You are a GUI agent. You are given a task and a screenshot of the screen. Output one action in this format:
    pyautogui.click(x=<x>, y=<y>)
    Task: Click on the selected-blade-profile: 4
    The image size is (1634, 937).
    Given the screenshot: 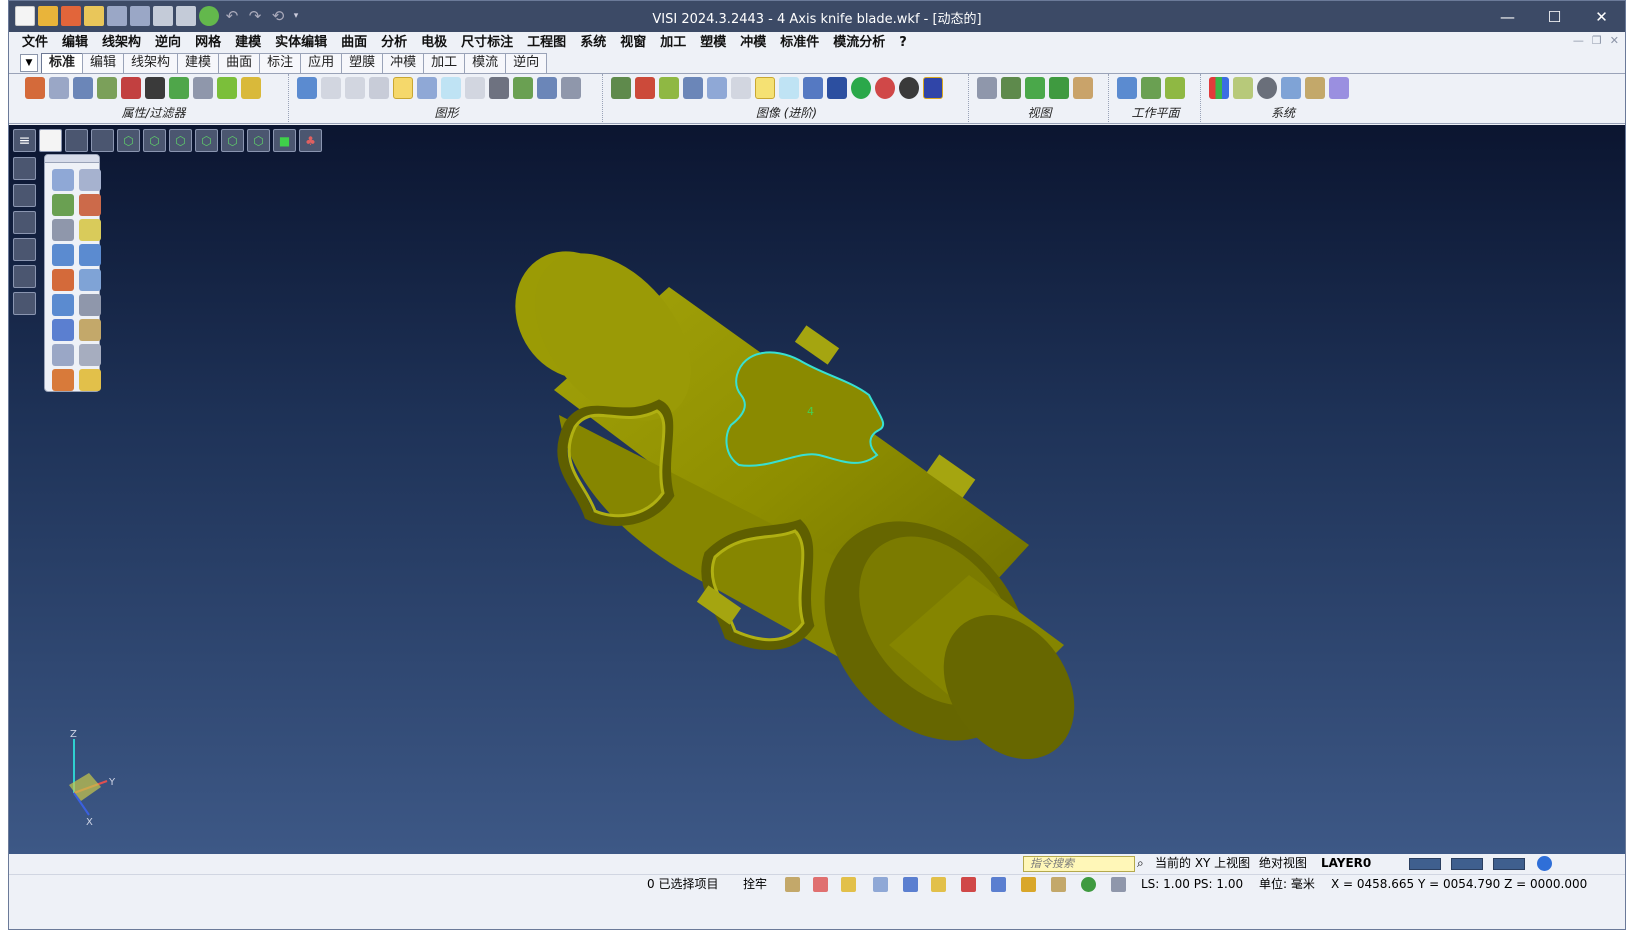 What is the action you would take?
    pyautogui.click(x=805, y=409)
    